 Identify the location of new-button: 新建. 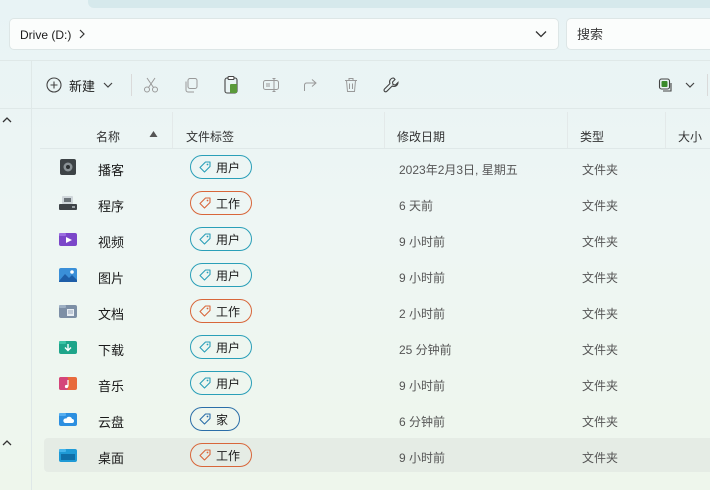
(80, 85).